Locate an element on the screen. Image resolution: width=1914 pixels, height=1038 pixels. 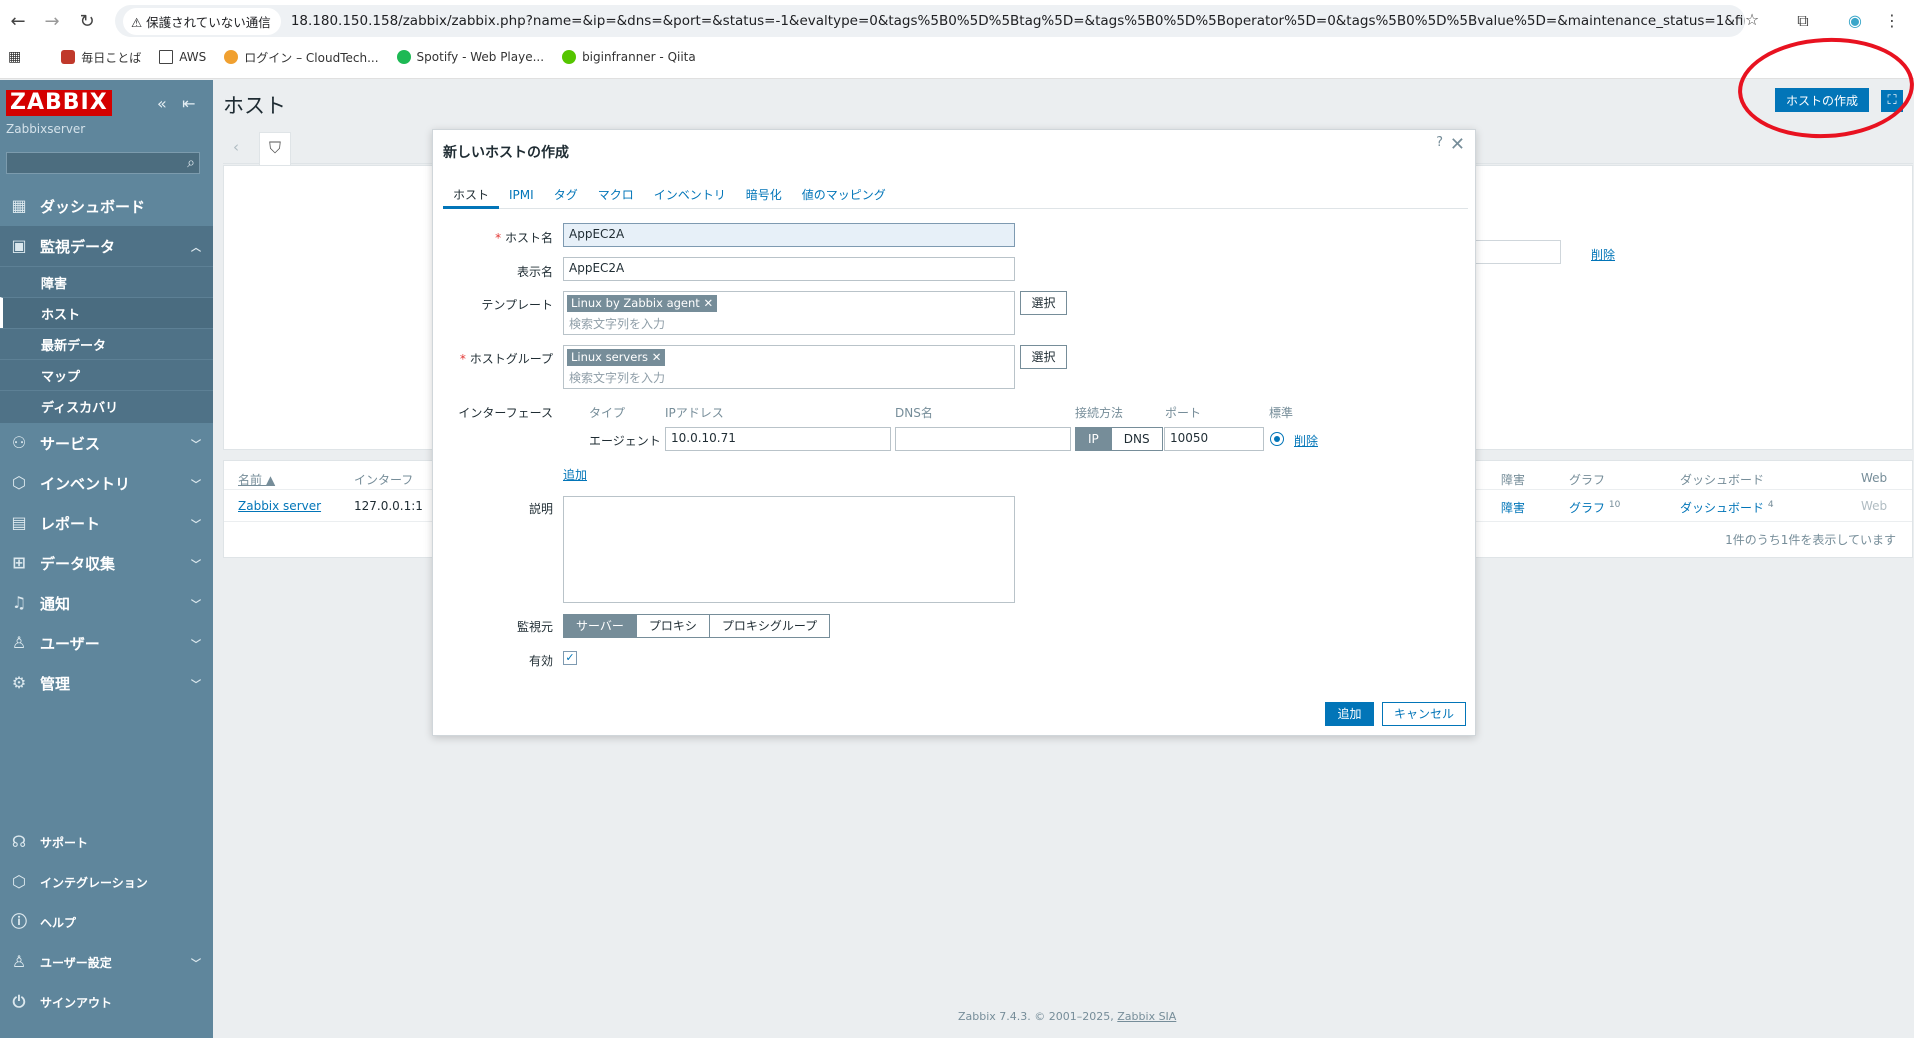
tab-value-mapping: 値のマッピング is located at coordinates (844, 197).